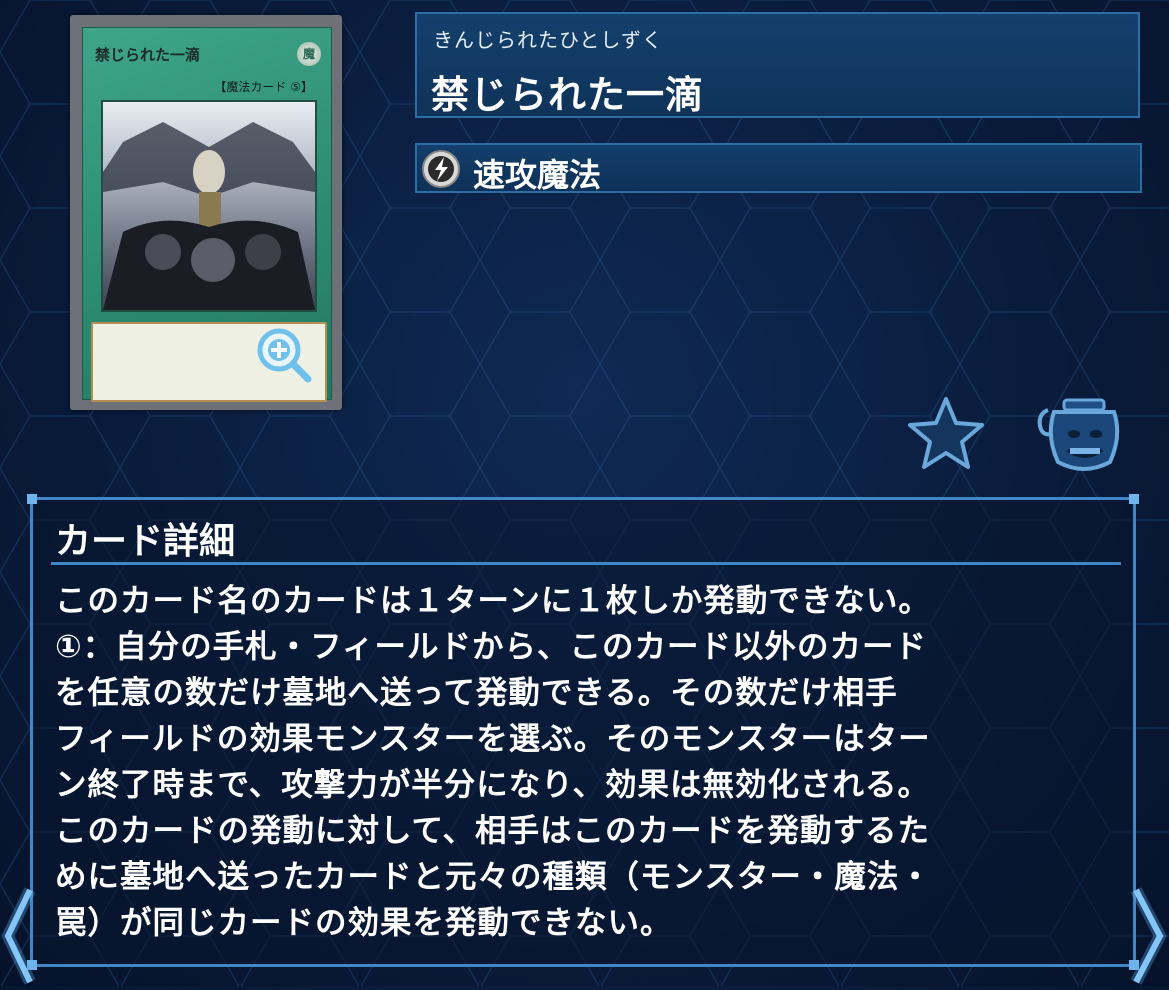  I want to click on card-type-label: 速攻魔法, so click(537, 175).